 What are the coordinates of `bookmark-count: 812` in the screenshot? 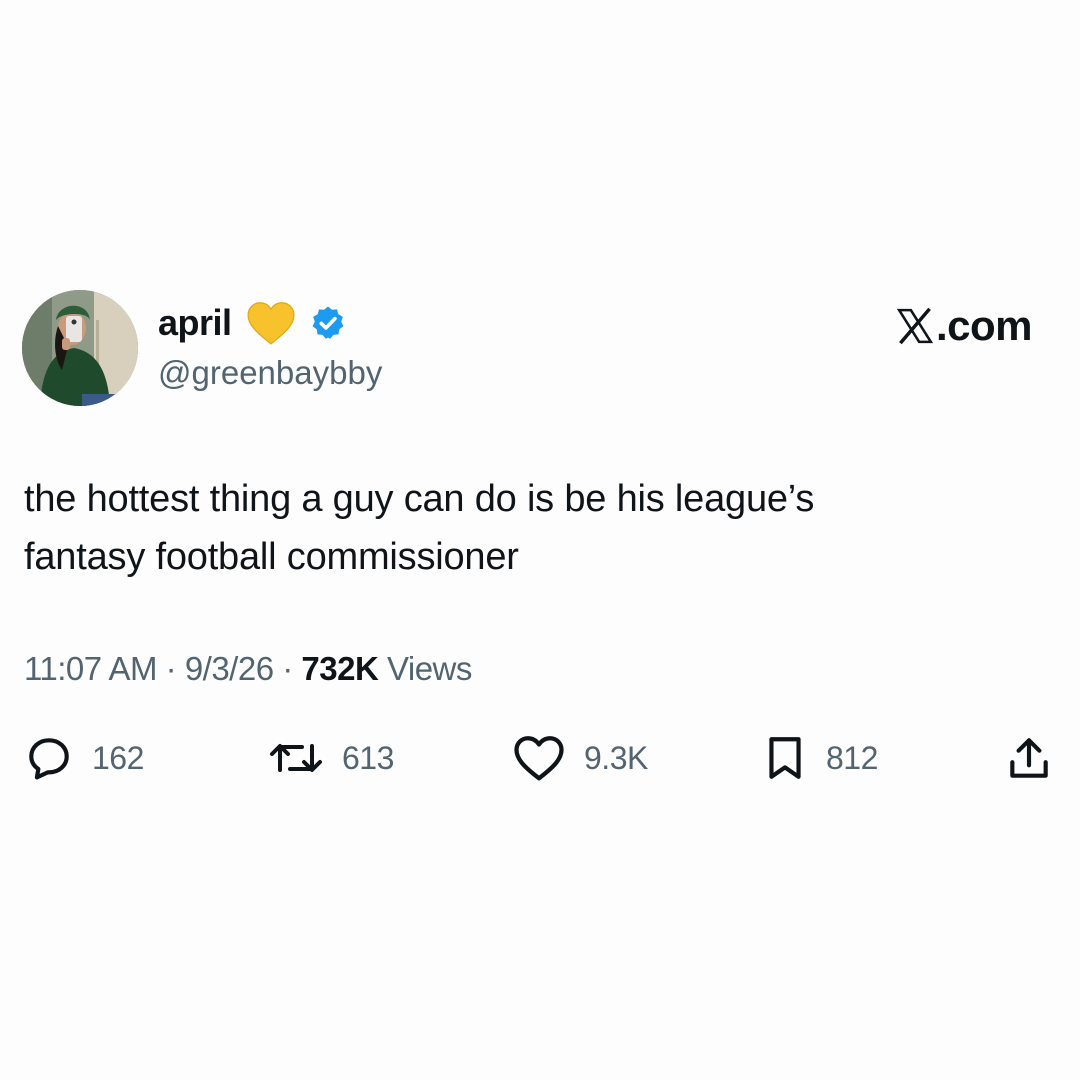 It's located at (852, 757).